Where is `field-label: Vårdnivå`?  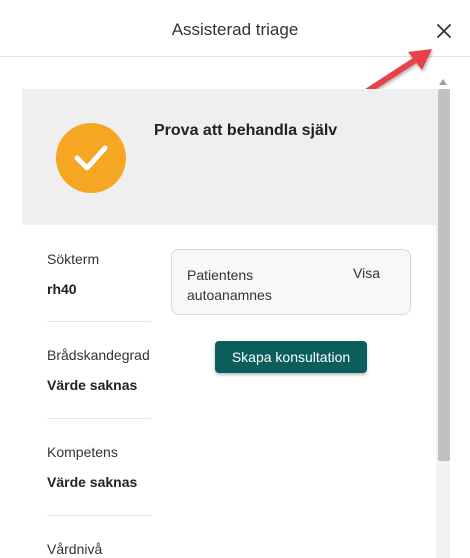
field-label: Vårdnivå is located at coordinates (75, 549).